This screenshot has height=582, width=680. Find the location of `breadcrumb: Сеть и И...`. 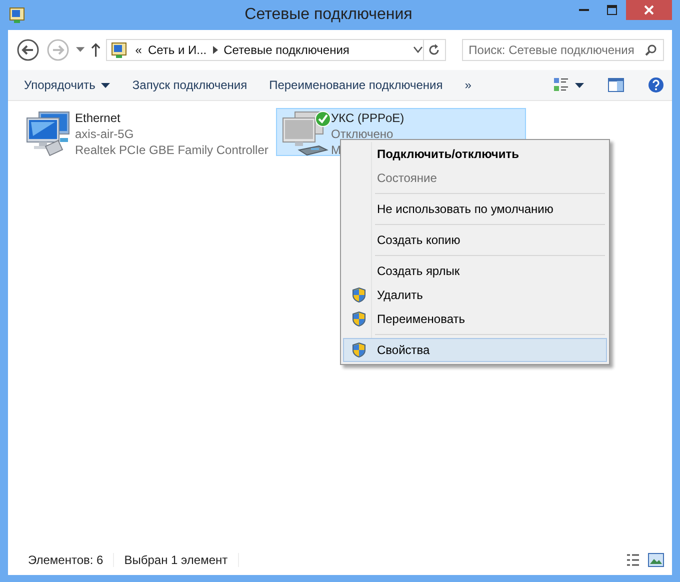

breadcrumb: Сеть и И... is located at coordinates (177, 50).